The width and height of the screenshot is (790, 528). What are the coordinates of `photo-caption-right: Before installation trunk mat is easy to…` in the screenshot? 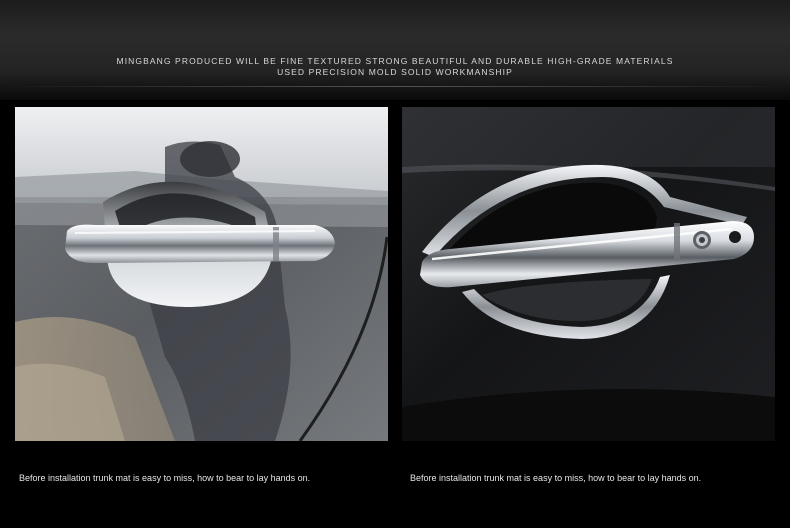 It's located at (556, 478).